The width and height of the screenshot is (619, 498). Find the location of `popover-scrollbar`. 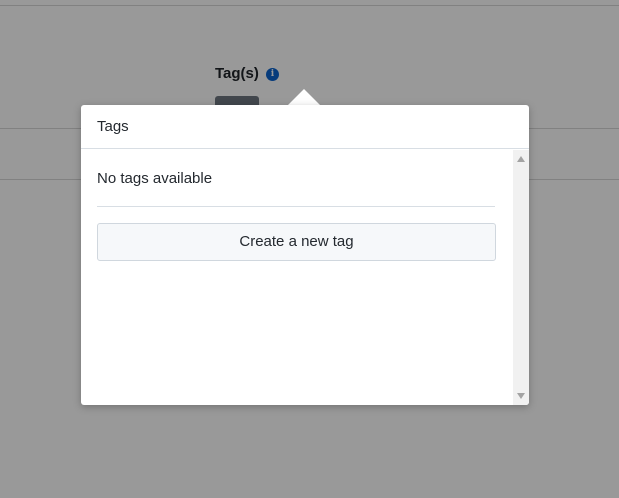

popover-scrollbar is located at coordinates (521, 277).